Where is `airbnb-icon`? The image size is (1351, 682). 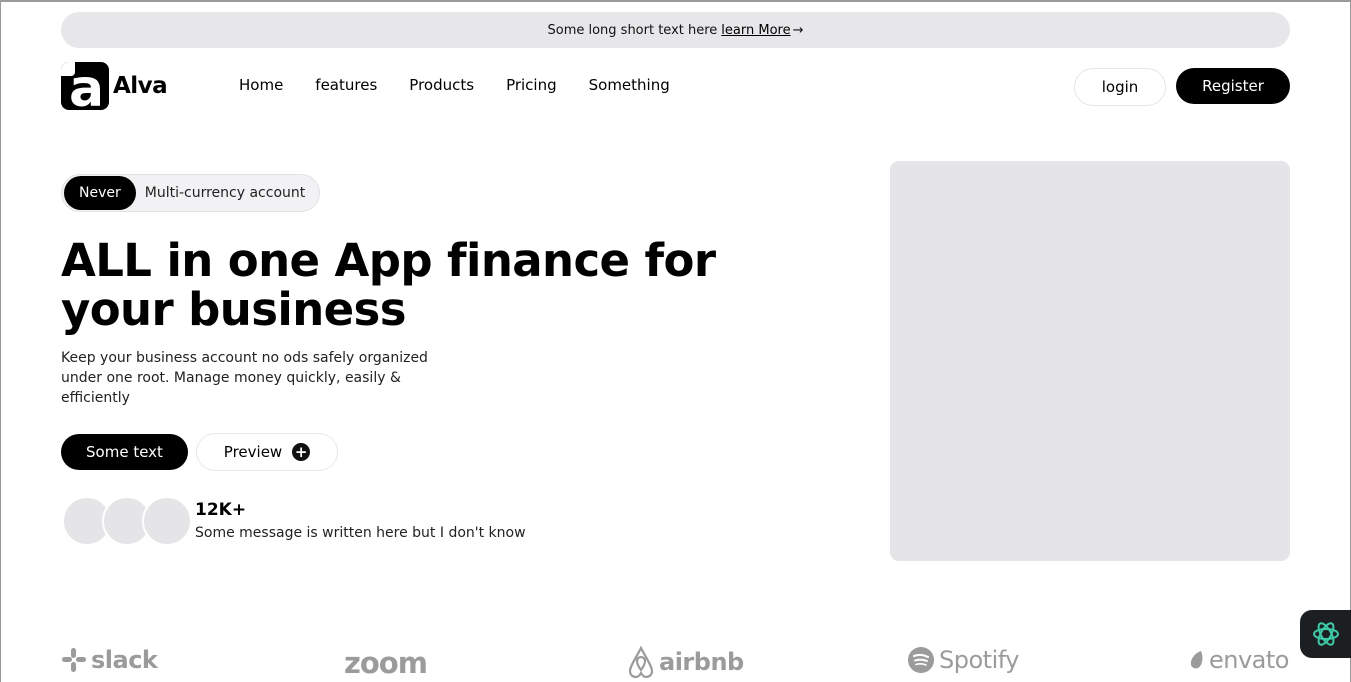 airbnb-icon is located at coordinates (641, 662).